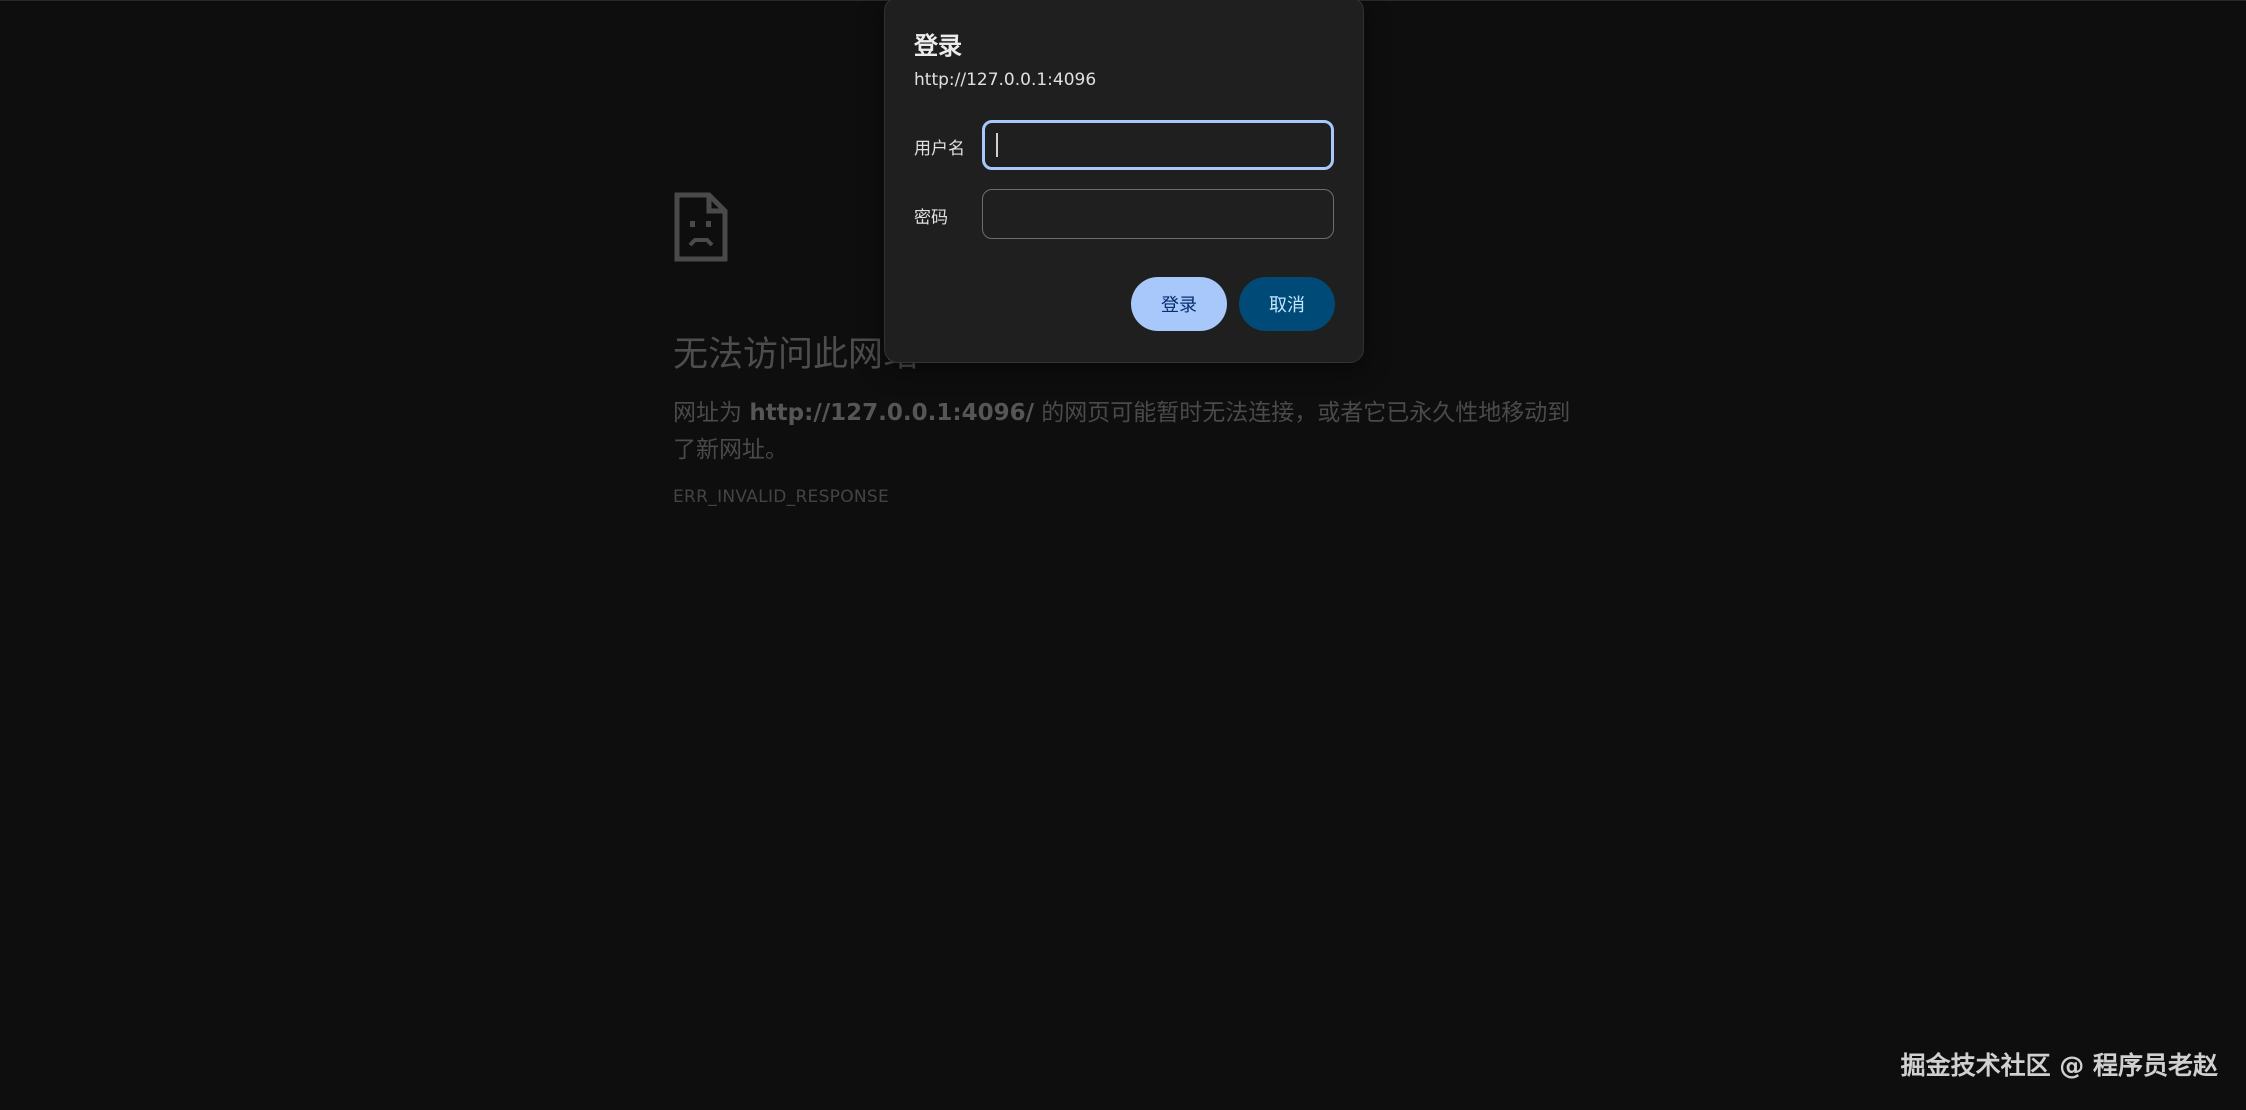 This screenshot has height=1110, width=2246. What do you see at coordinates (1005, 80) in the screenshot?
I see `dialog-origin: http://127.0.0.1:4096` at bounding box center [1005, 80].